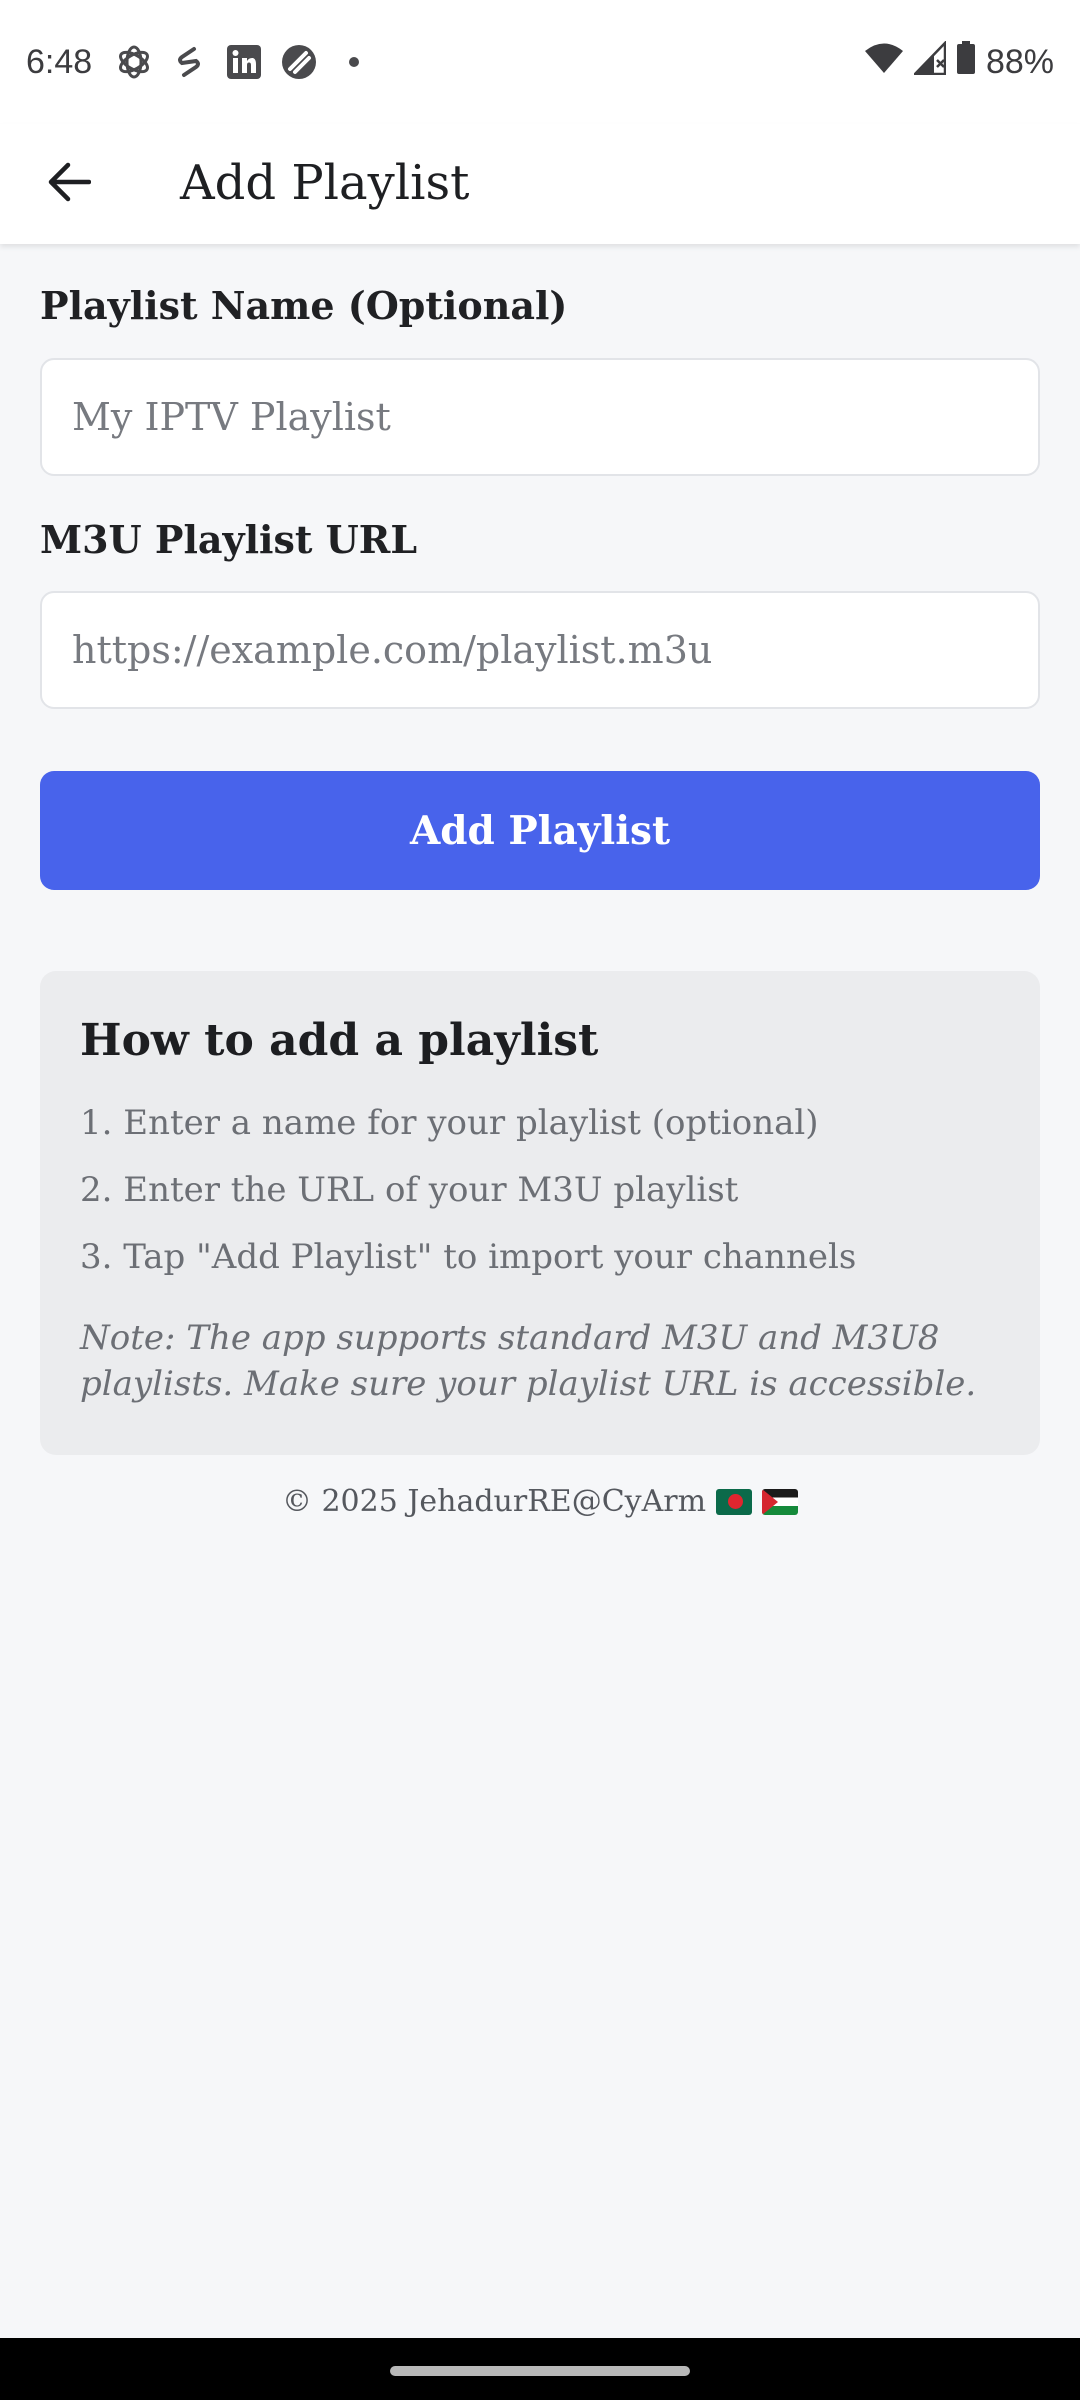  Describe the element at coordinates (540, 830) in the screenshot. I see `add-playlist-button: Add Playlist` at that location.